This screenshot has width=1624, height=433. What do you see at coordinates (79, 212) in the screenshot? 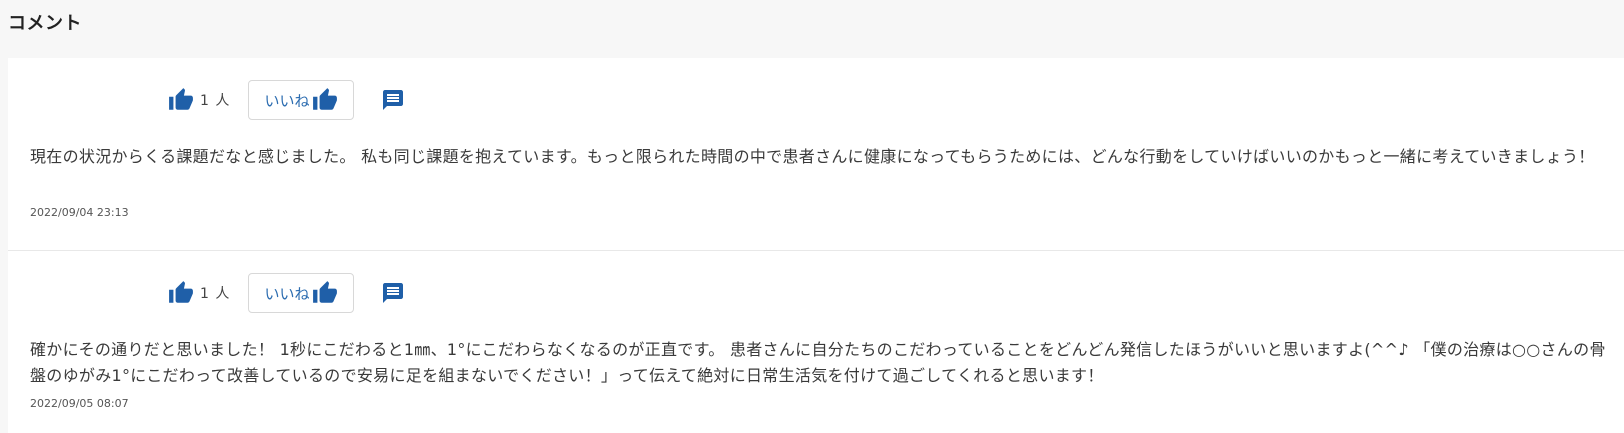
I see `comment-timestamp: 2022/09/04 23:13` at bounding box center [79, 212].